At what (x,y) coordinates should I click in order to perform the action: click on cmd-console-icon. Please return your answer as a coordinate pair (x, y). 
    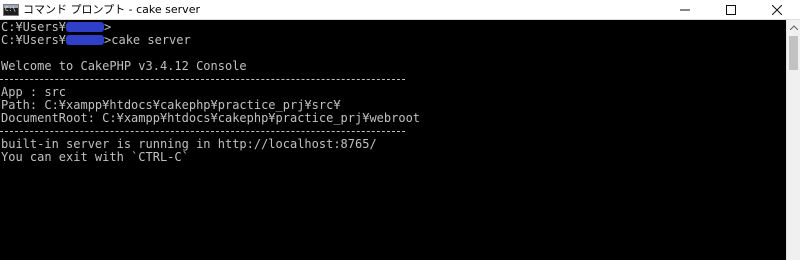
    Looking at the image, I should click on (11, 9).